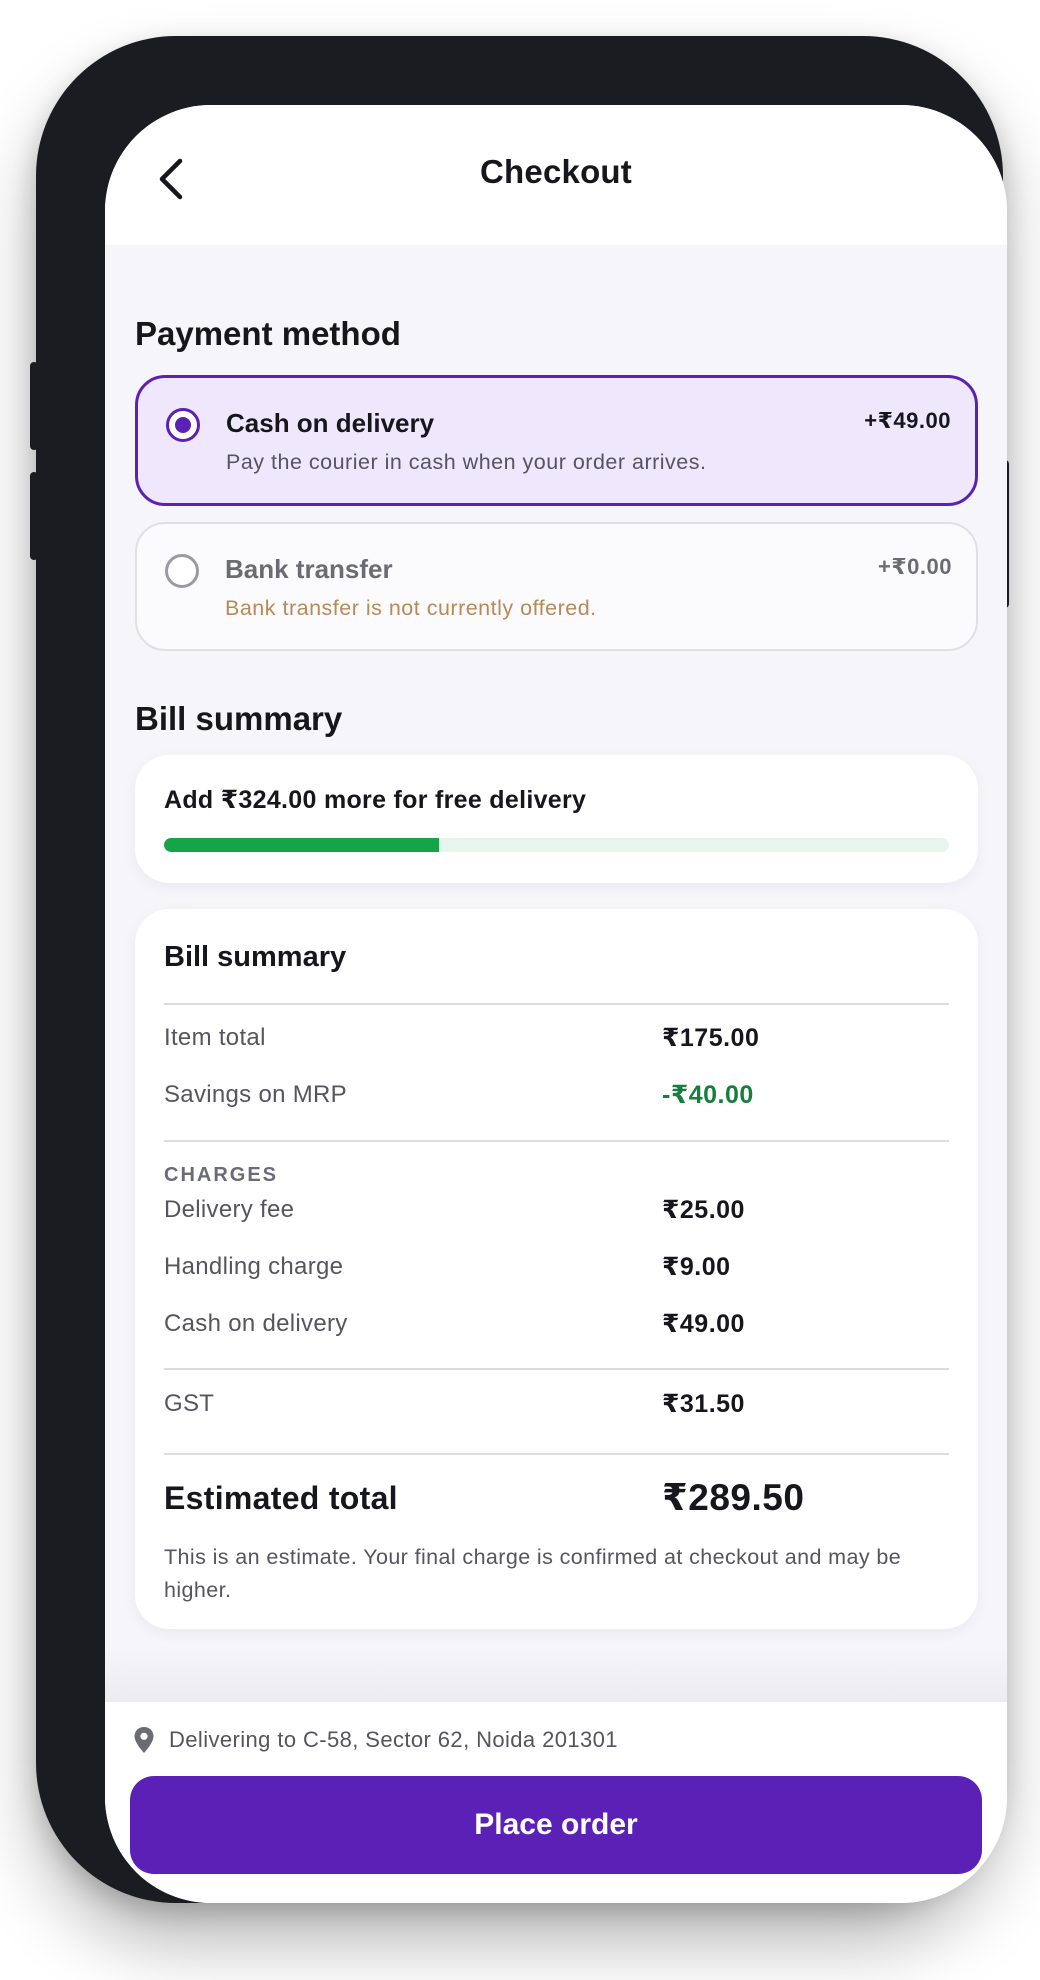 The width and height of the screenshot is (1040, 1980). What do you see at coordinates (239, 718) in the screenshot?
I see `bill-summary-heading: Bill summary` at bounding box center [239, 718].